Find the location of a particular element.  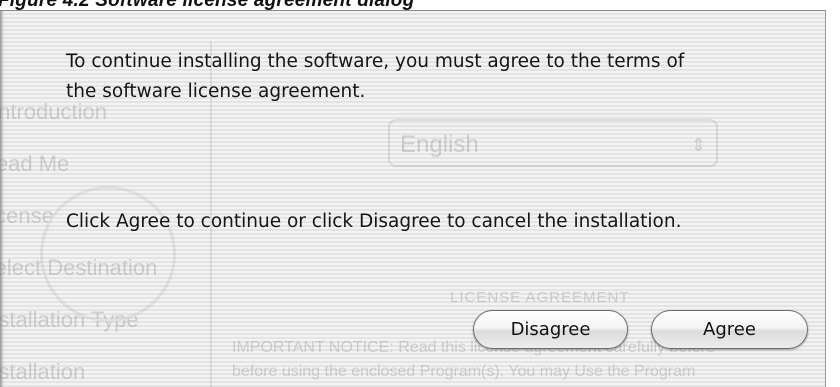

dialog-message-line-2: the software license agreement. is located at coordinates (216, 91).